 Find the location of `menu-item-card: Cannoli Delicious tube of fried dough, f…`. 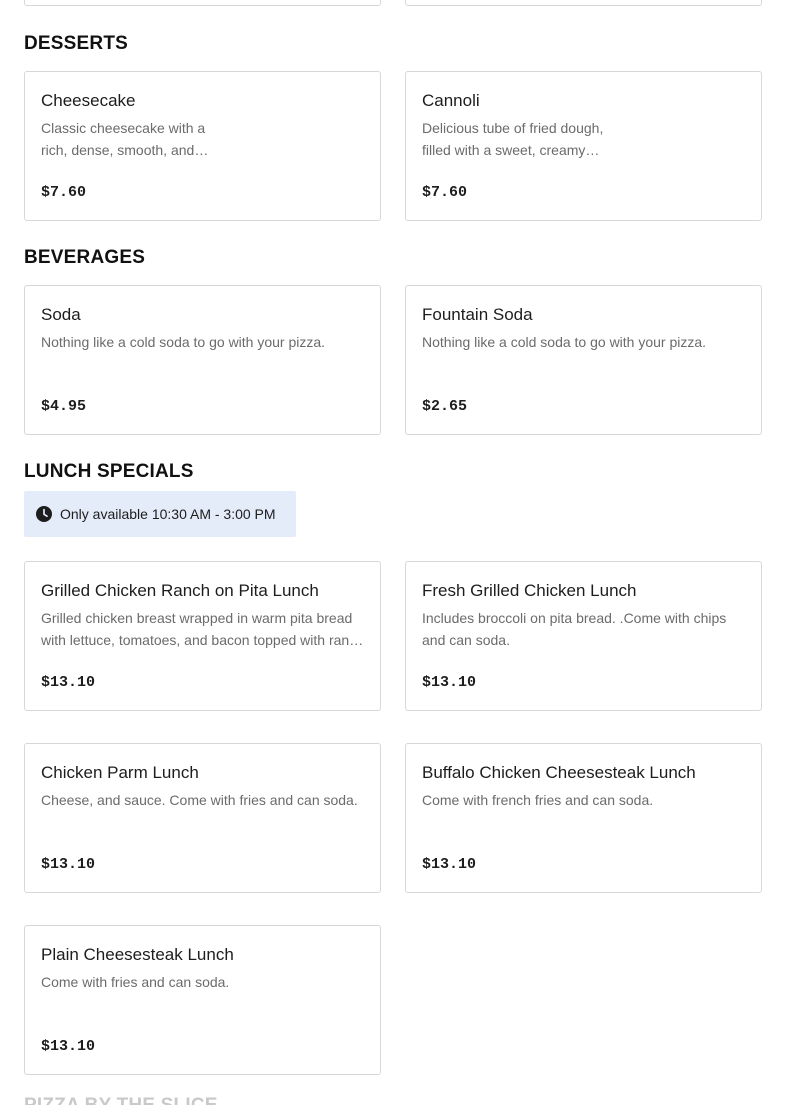

menu-item-card: Cannoli Delicious tube of fried dough, f… is located at coordinates (583, 146).